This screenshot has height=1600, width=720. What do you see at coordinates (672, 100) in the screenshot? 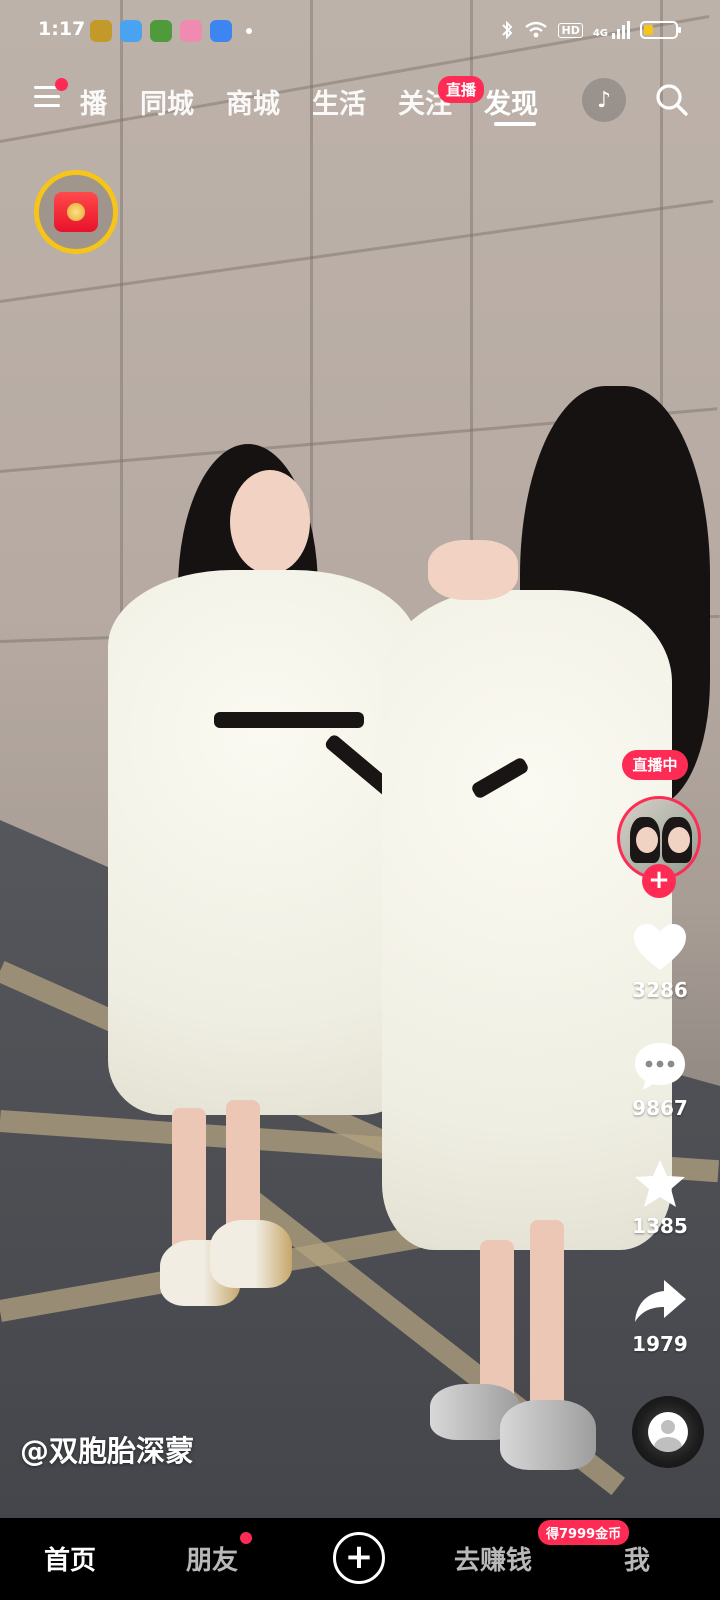
I see `search-icon` at bounding box center [672, 100].